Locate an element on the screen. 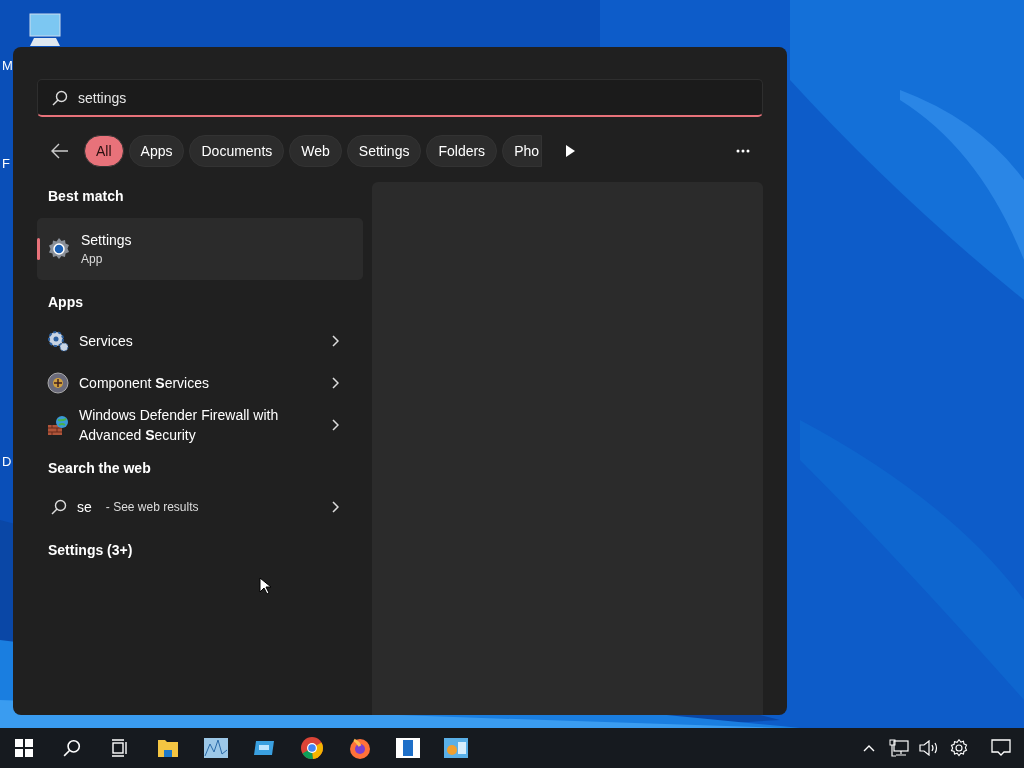  app-result: Component Services is located at coordinates (200, 383).